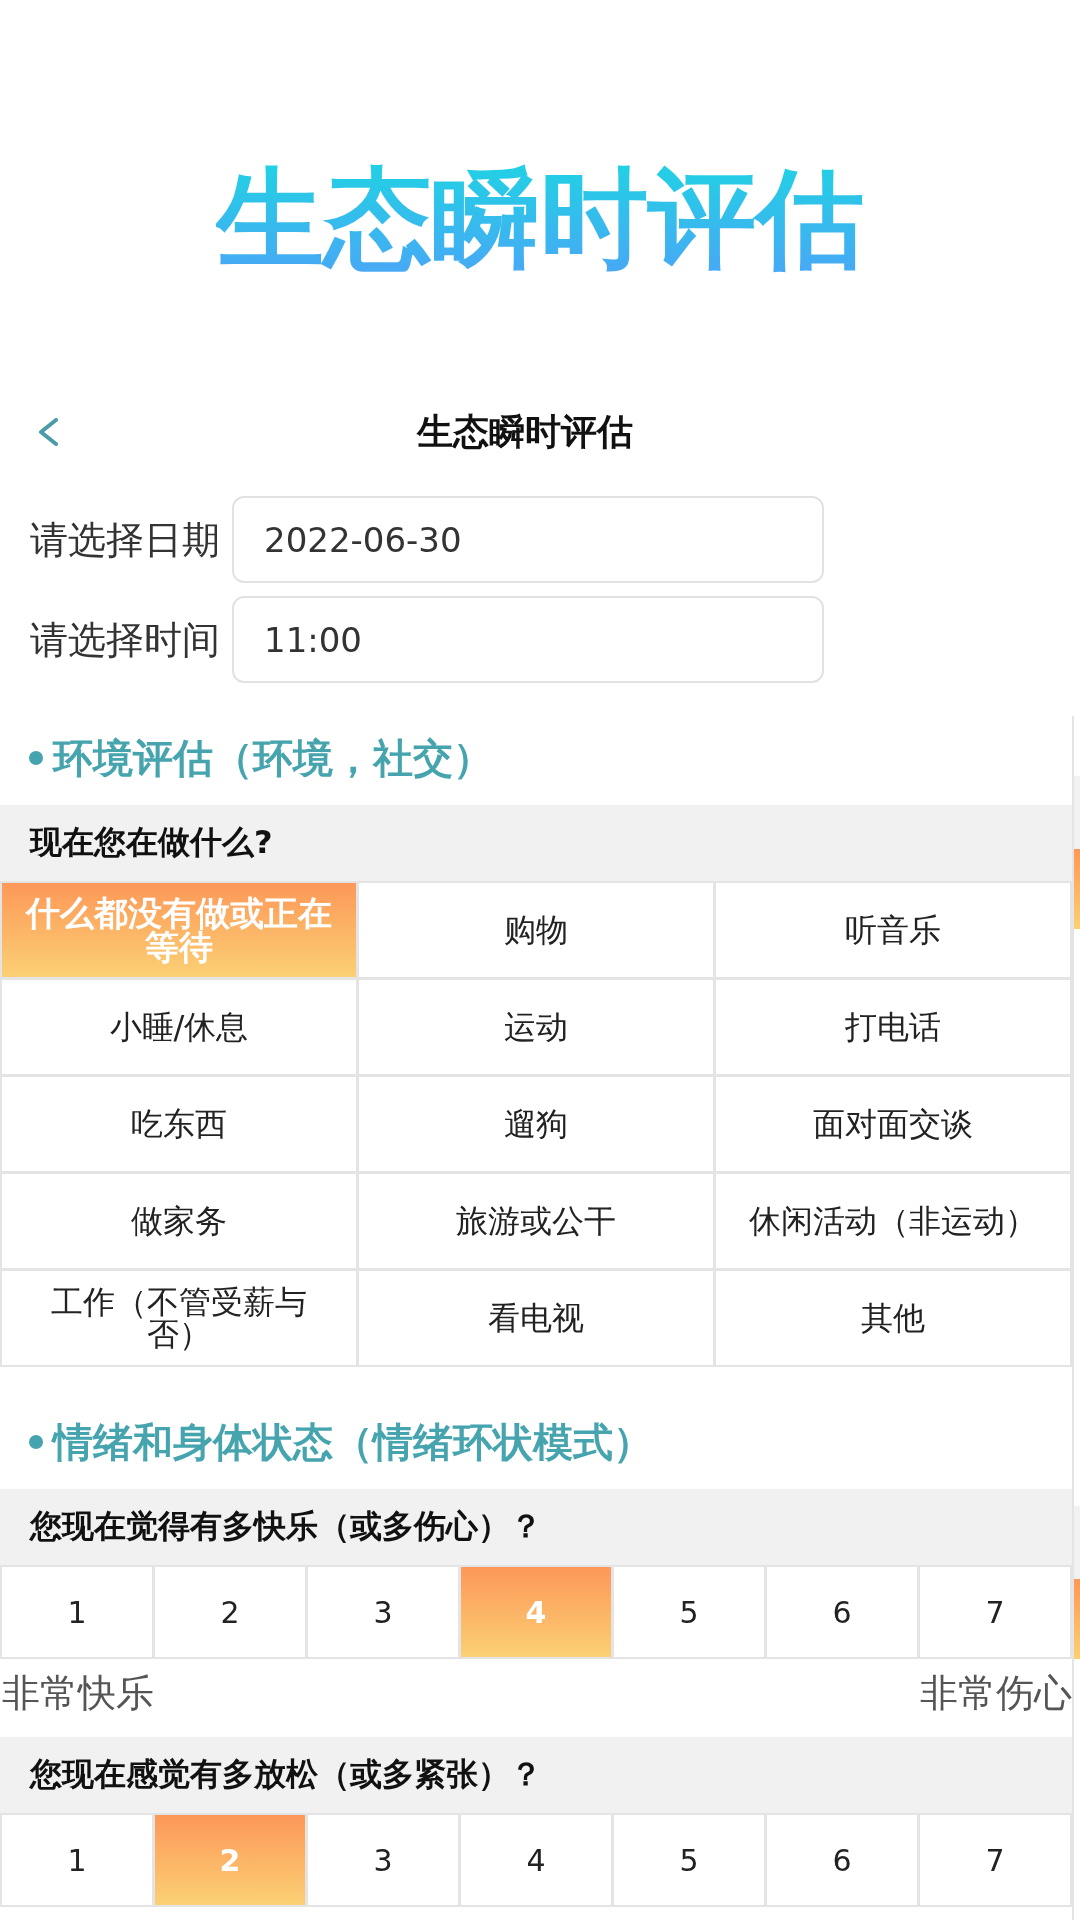 Image resolution: width=1080 pixels, height=1920 pixels. Describe the element at coordinates (525, 432) in the screenshot. I see `page-title: 生态瞬时评估` at that location.